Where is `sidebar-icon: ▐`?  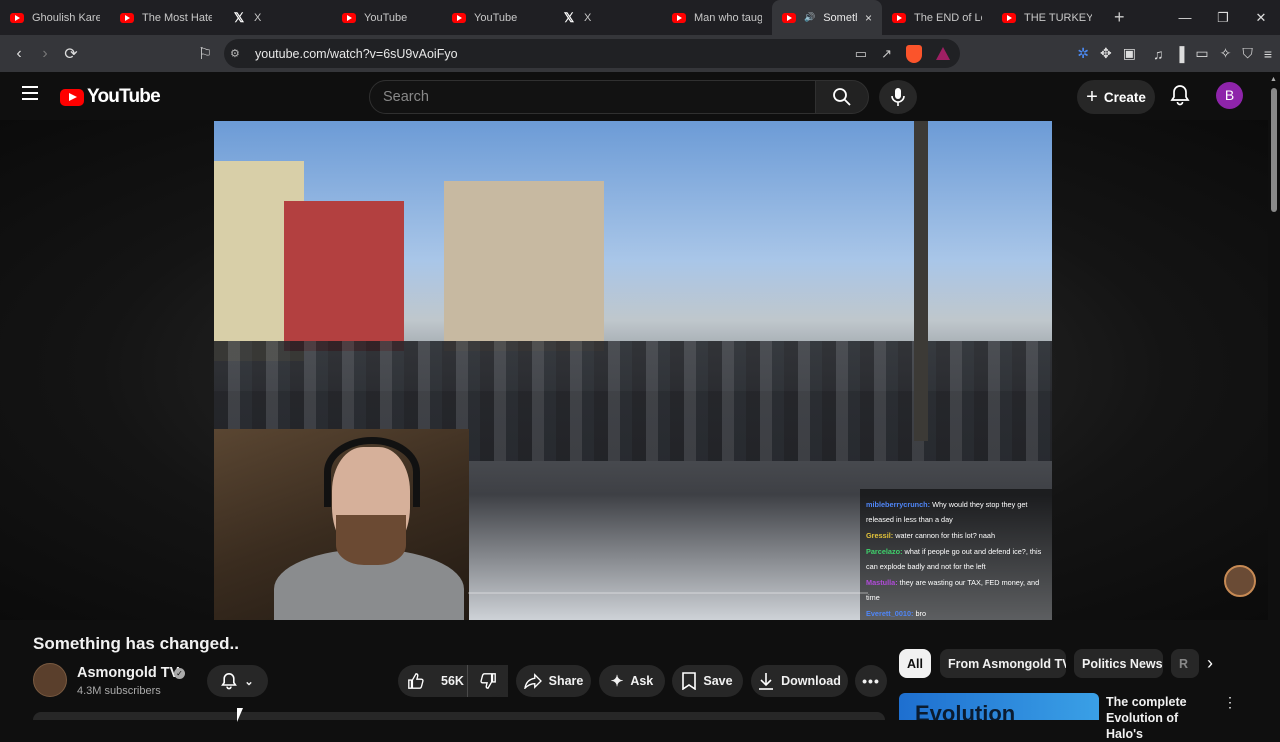 sidebar-icon: ▐ is located at coordinates (1179, 54).